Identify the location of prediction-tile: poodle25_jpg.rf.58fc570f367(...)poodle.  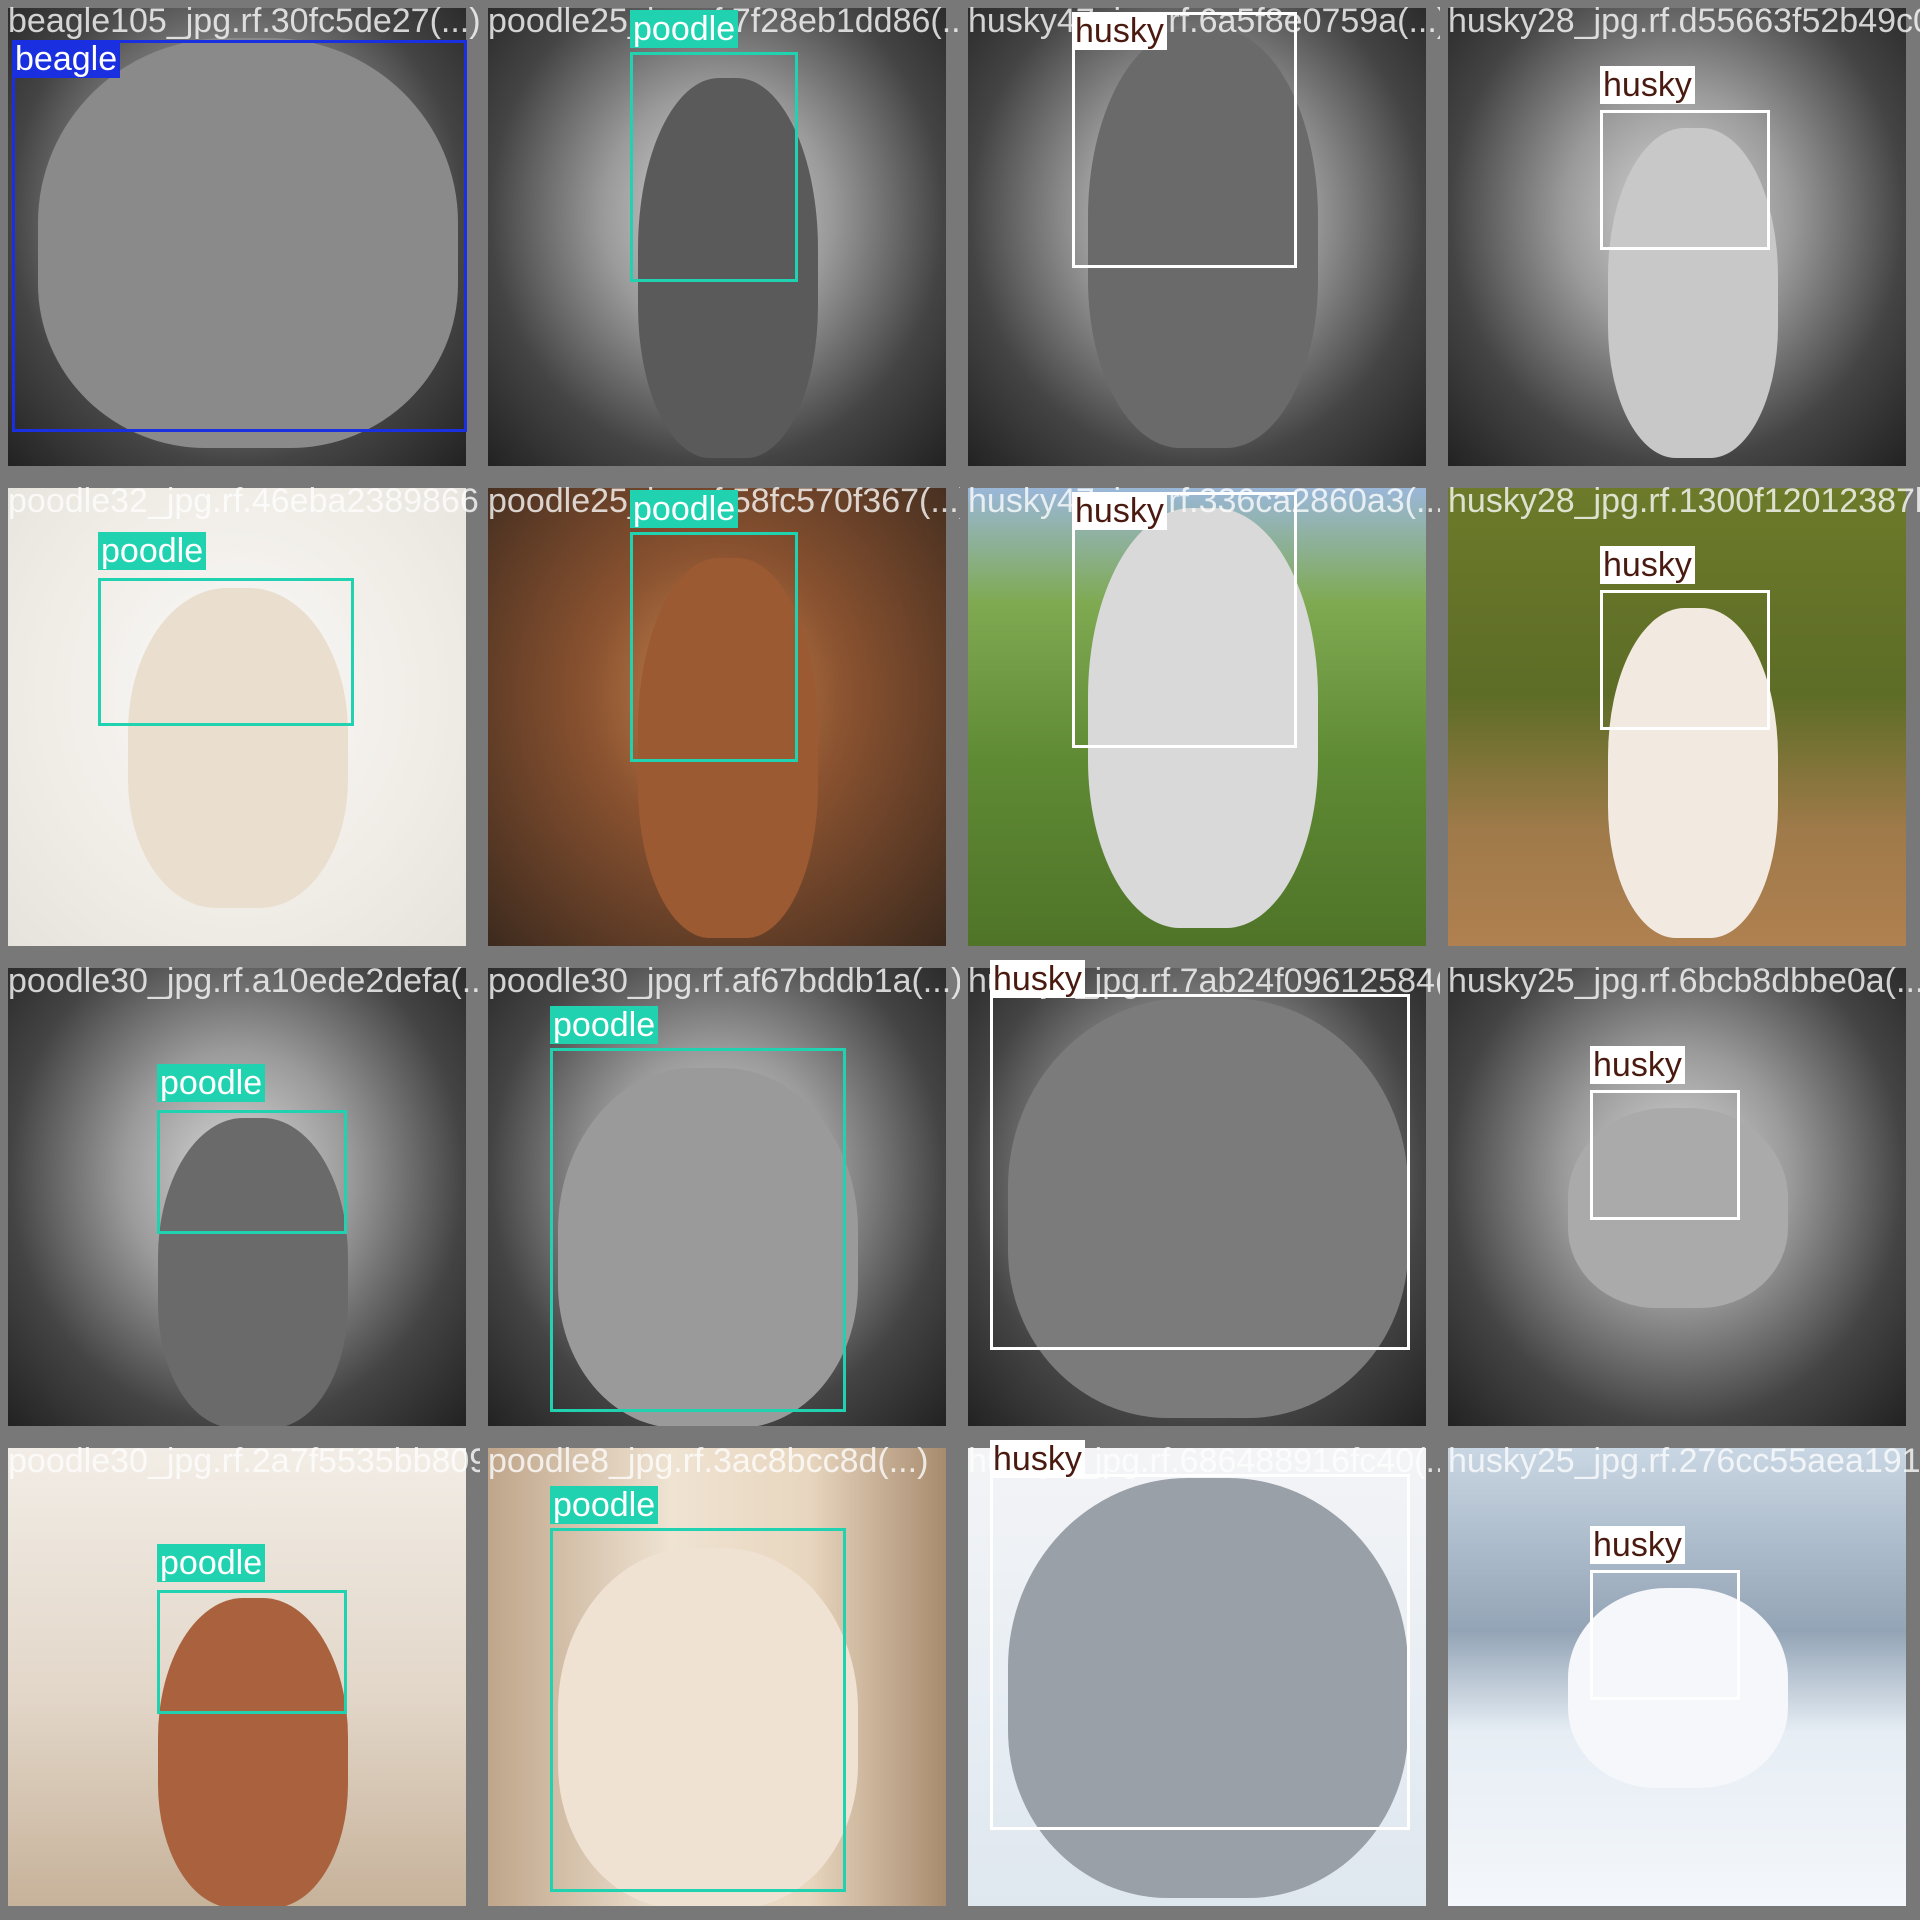
(720, 720).